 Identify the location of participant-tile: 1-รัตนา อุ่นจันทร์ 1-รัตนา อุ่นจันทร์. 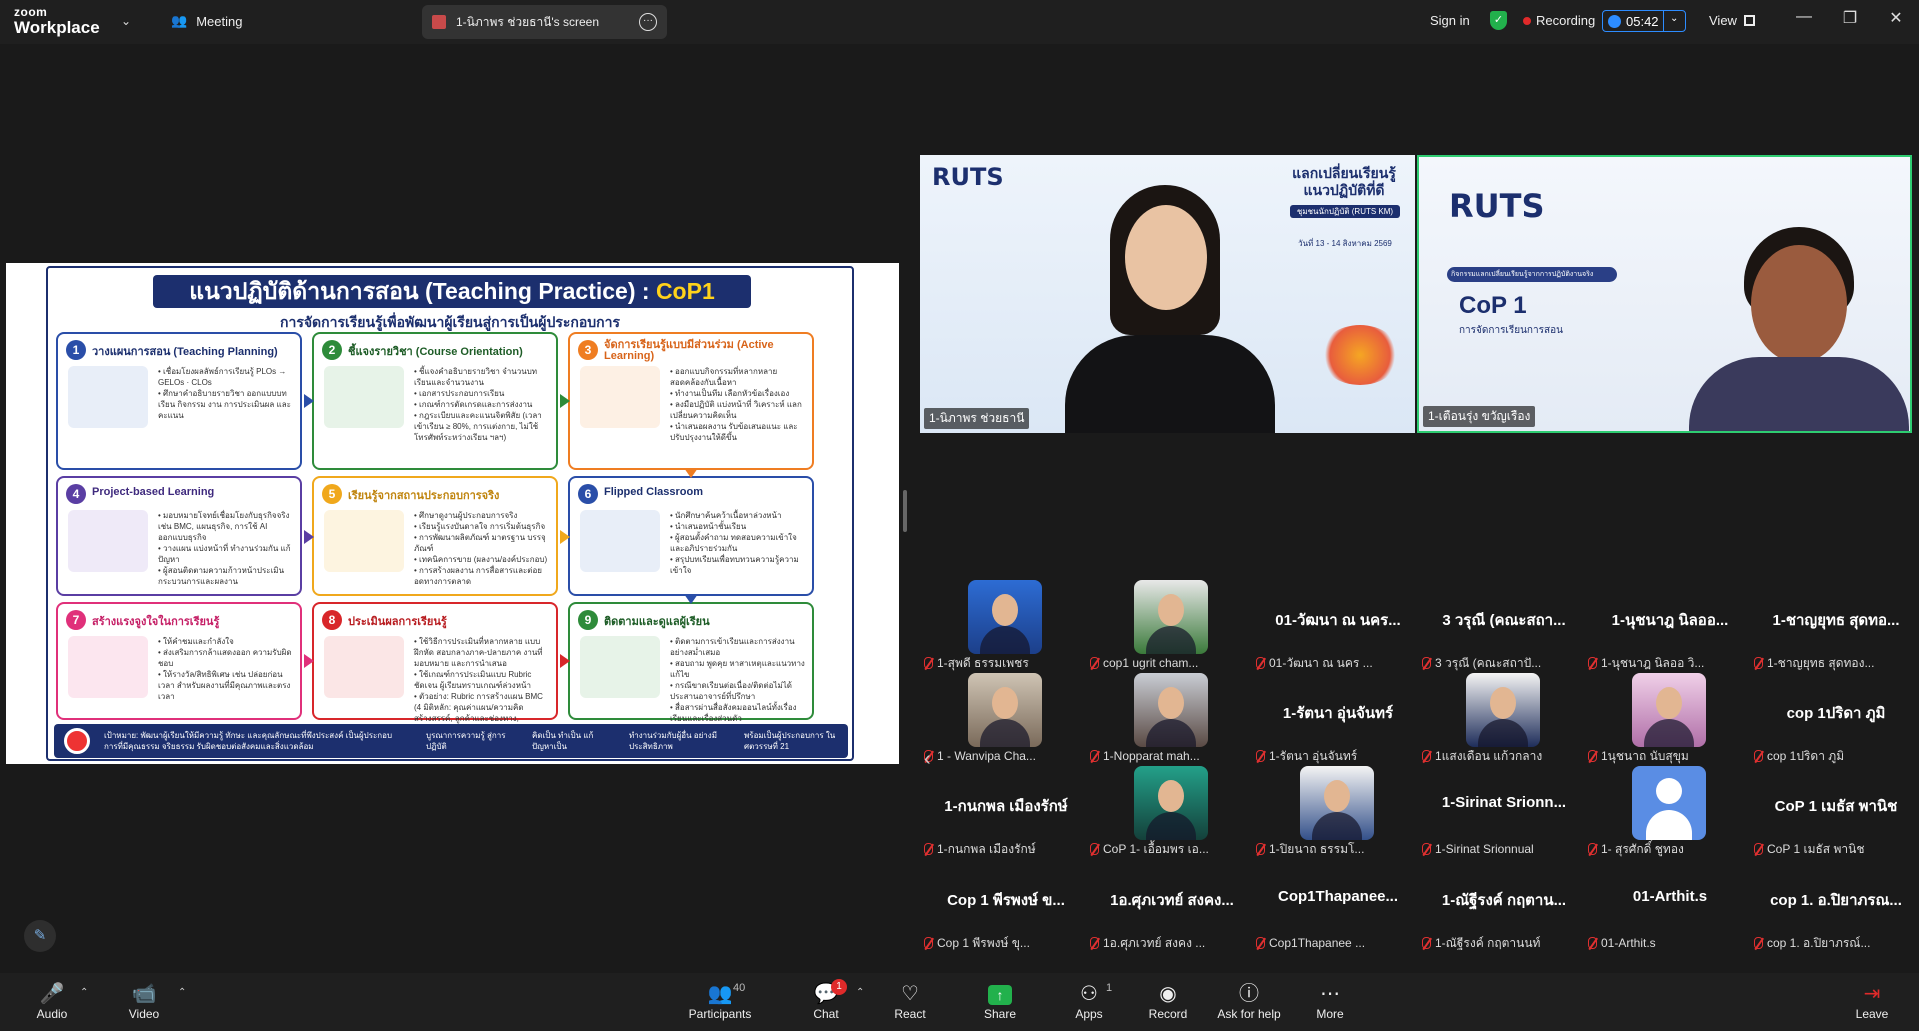
(1334, 718).